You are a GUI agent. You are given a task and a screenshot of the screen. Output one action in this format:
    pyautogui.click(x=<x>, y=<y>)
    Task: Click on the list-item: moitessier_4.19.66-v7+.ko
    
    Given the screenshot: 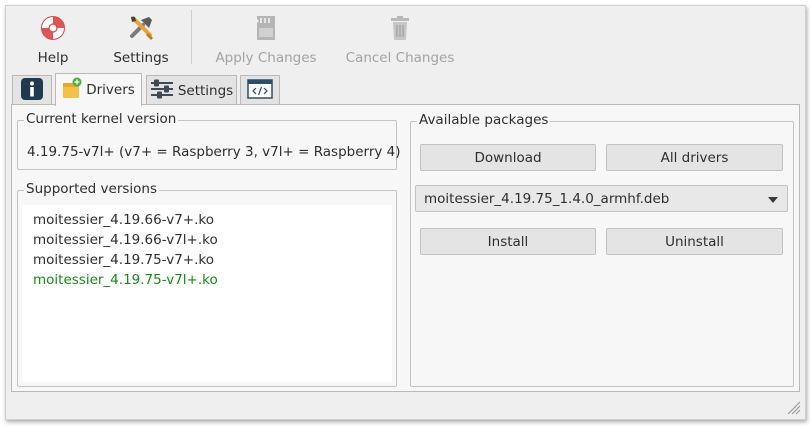 What is the action you would take?
    pyautogui.click(x=123, y=220)
    